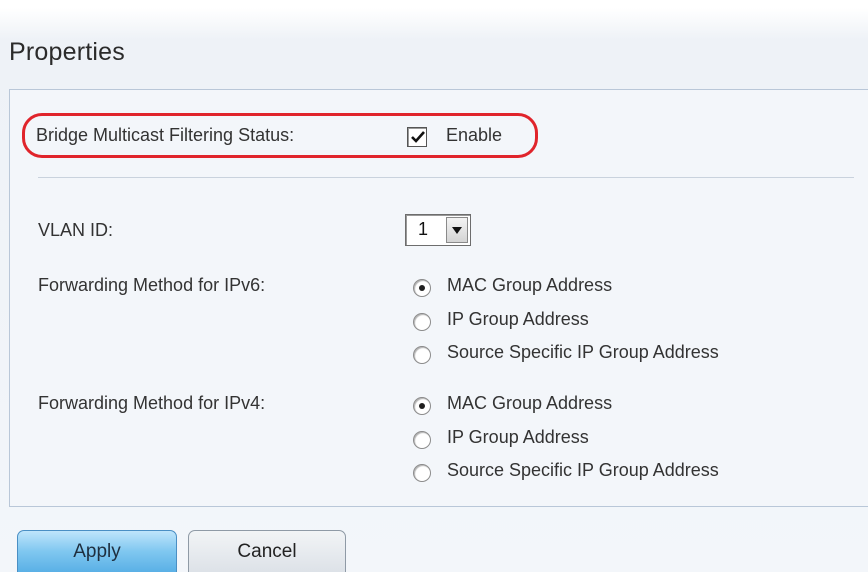 The height and width of the screenshot is (572, 868). What do you see at coordinates (530, 285) in the screenshot?
I see `ipv6-mac-group-label: MAC Group Address` at bounding box center [530, 285].